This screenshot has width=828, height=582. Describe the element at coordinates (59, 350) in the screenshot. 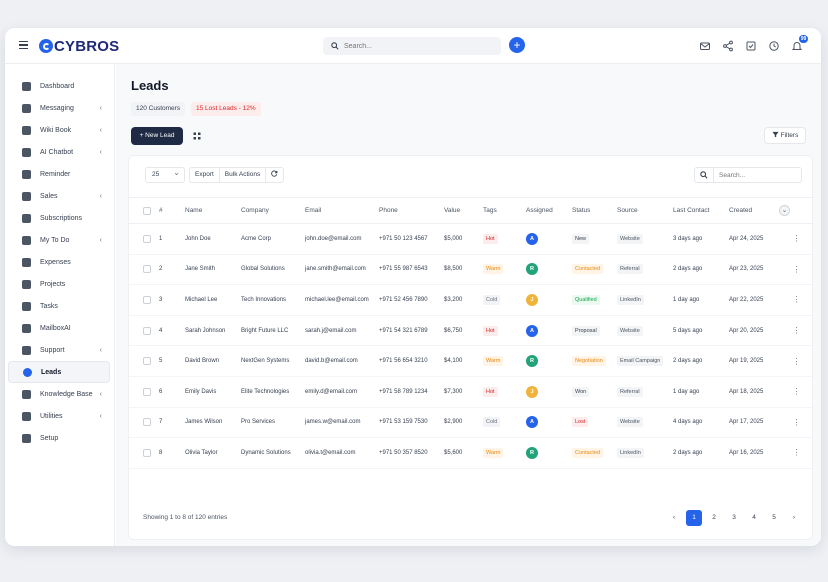

I see `sidebar-item-support: Support ‹` at that location.